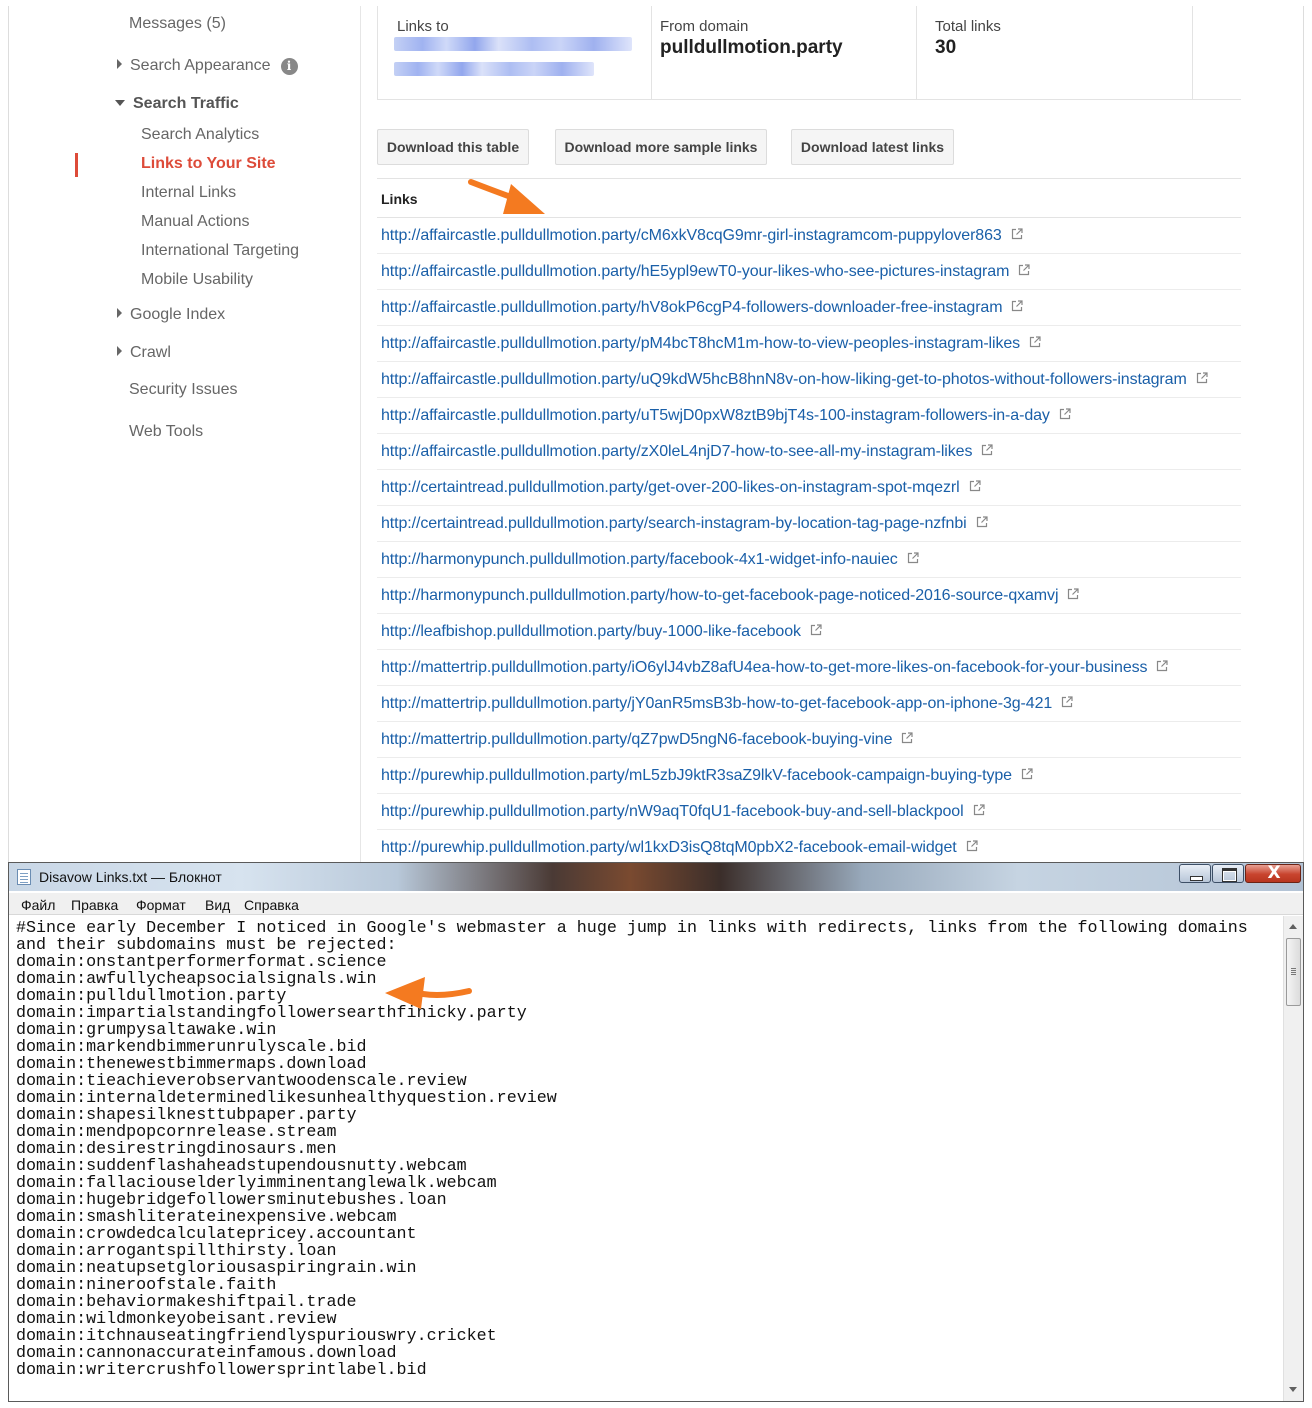 Image resolution: width=1312 pixels, height=1408 pixels. What do you see at coordinates (656, 904) in the screenshot?
I see `menu-bar: Файл Правка Формат Вид Справка` at bounding box center [656, 904].